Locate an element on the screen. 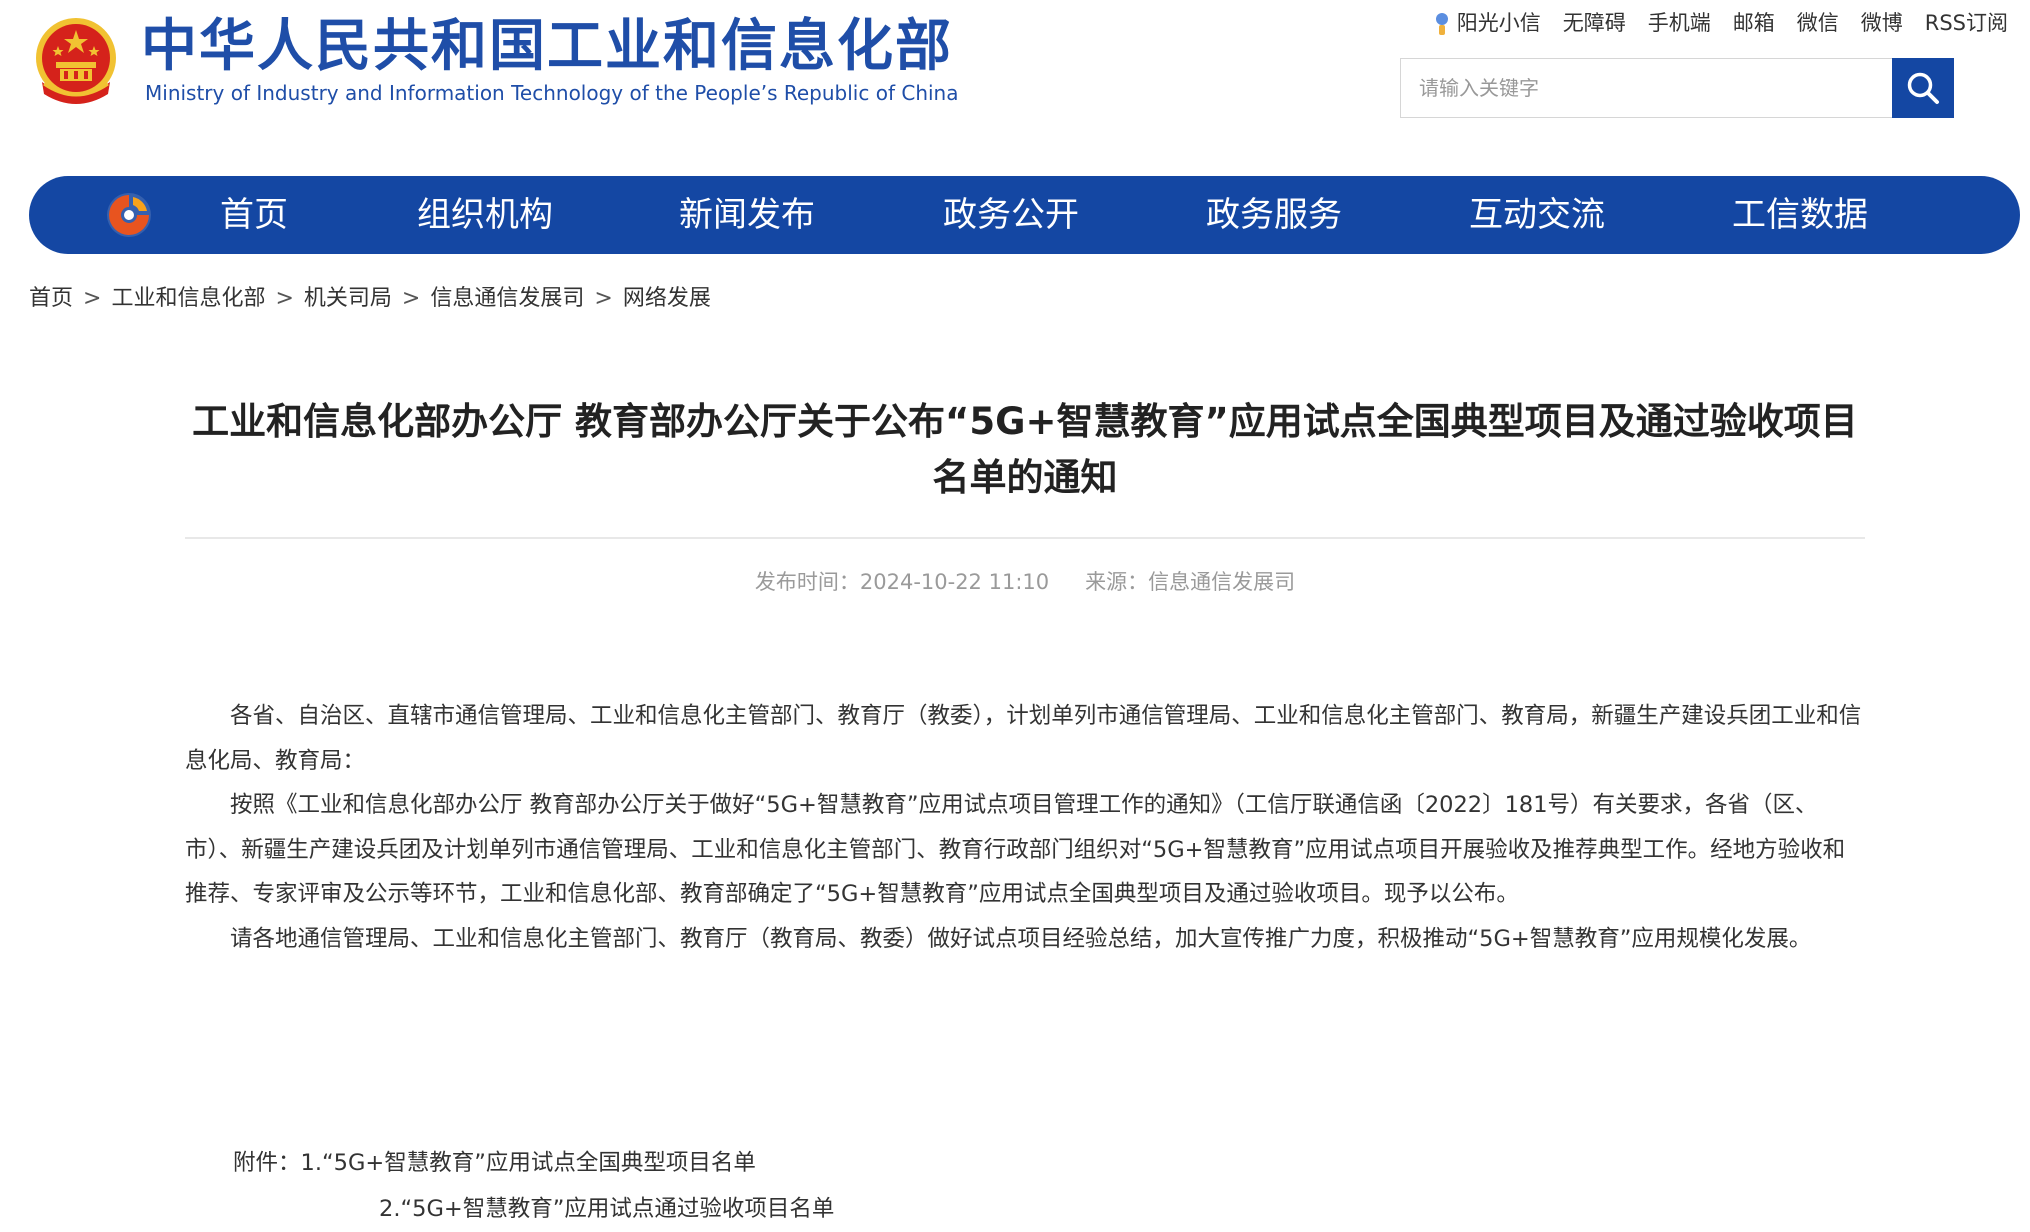  national-emblem-icon is located at coordinates (76, 62).